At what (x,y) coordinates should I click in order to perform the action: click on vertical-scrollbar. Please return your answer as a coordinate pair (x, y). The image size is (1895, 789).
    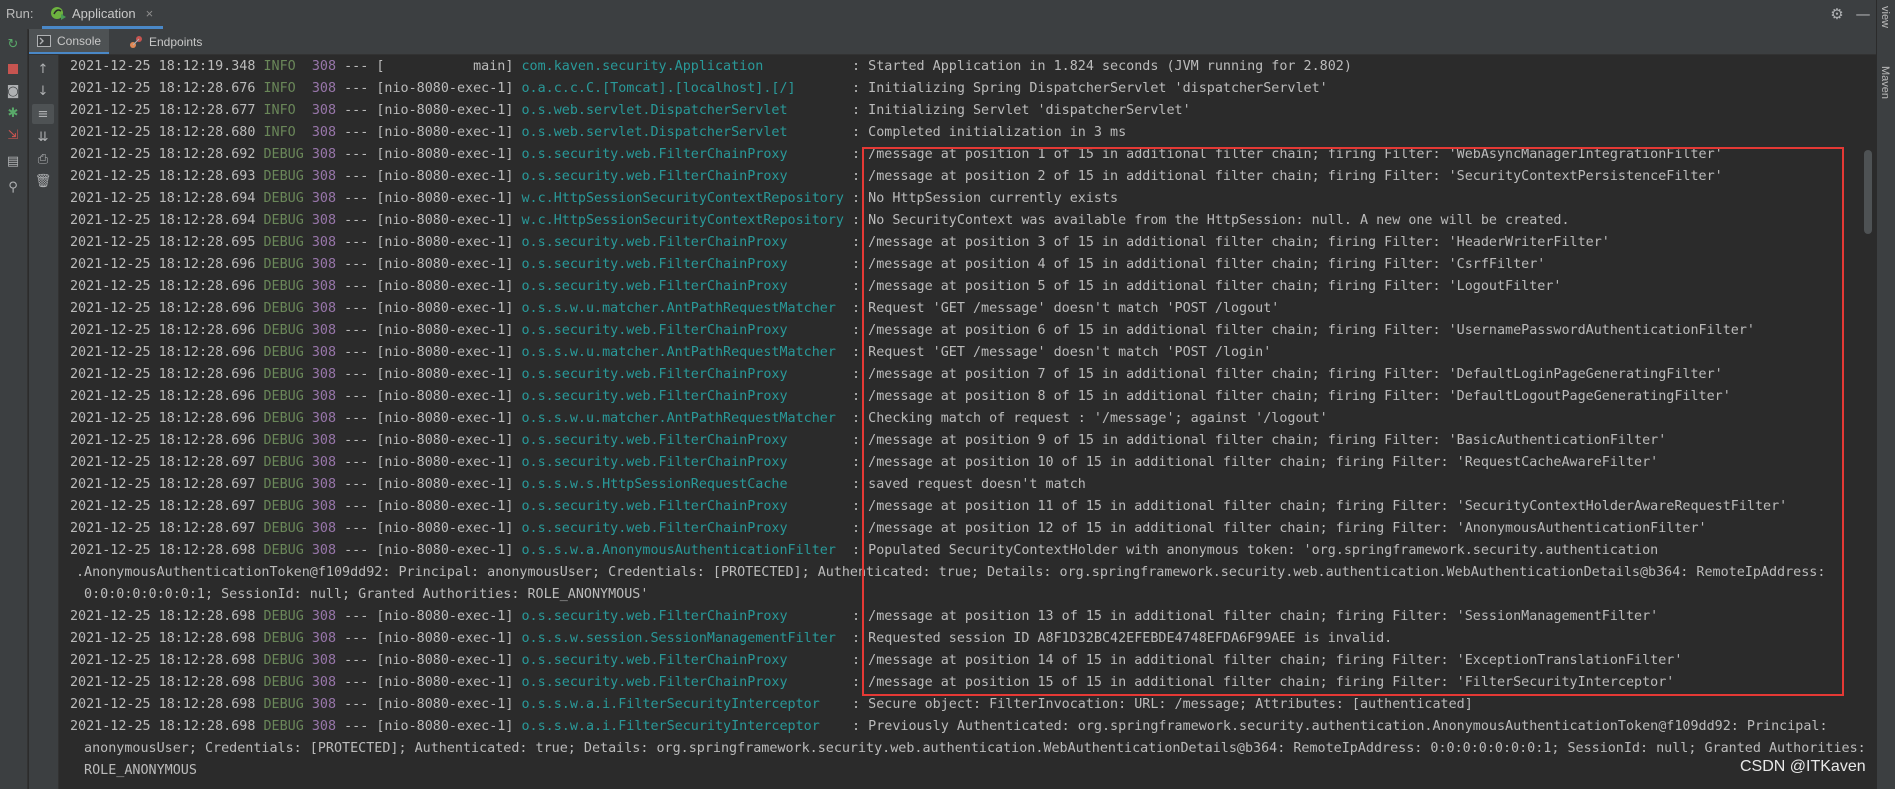
    Looking at the image, I should click on (1868, 192).